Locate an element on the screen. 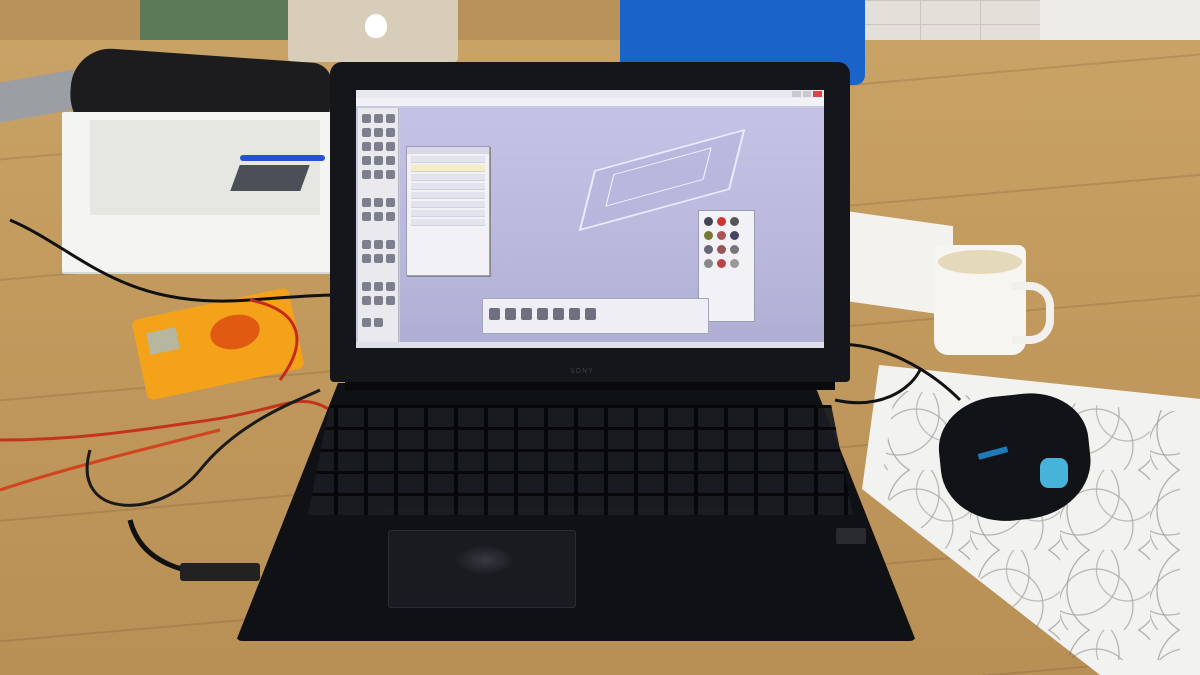 This screenshot has height=675, width=1200. status-bar is located at coordinates (590, 345).